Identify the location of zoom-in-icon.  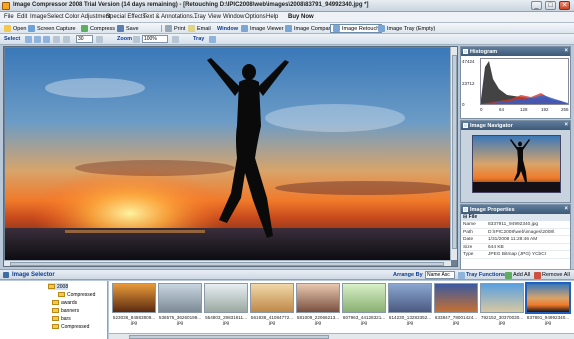
(175, 39).